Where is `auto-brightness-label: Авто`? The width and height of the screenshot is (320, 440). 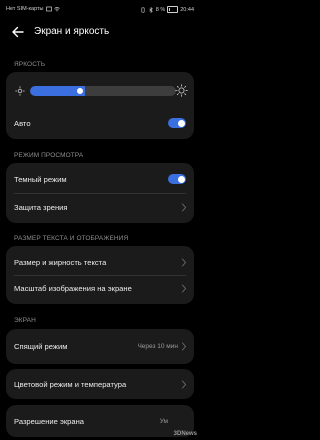 auto-brightness-label: Авто is located at coordinates (22, 123).